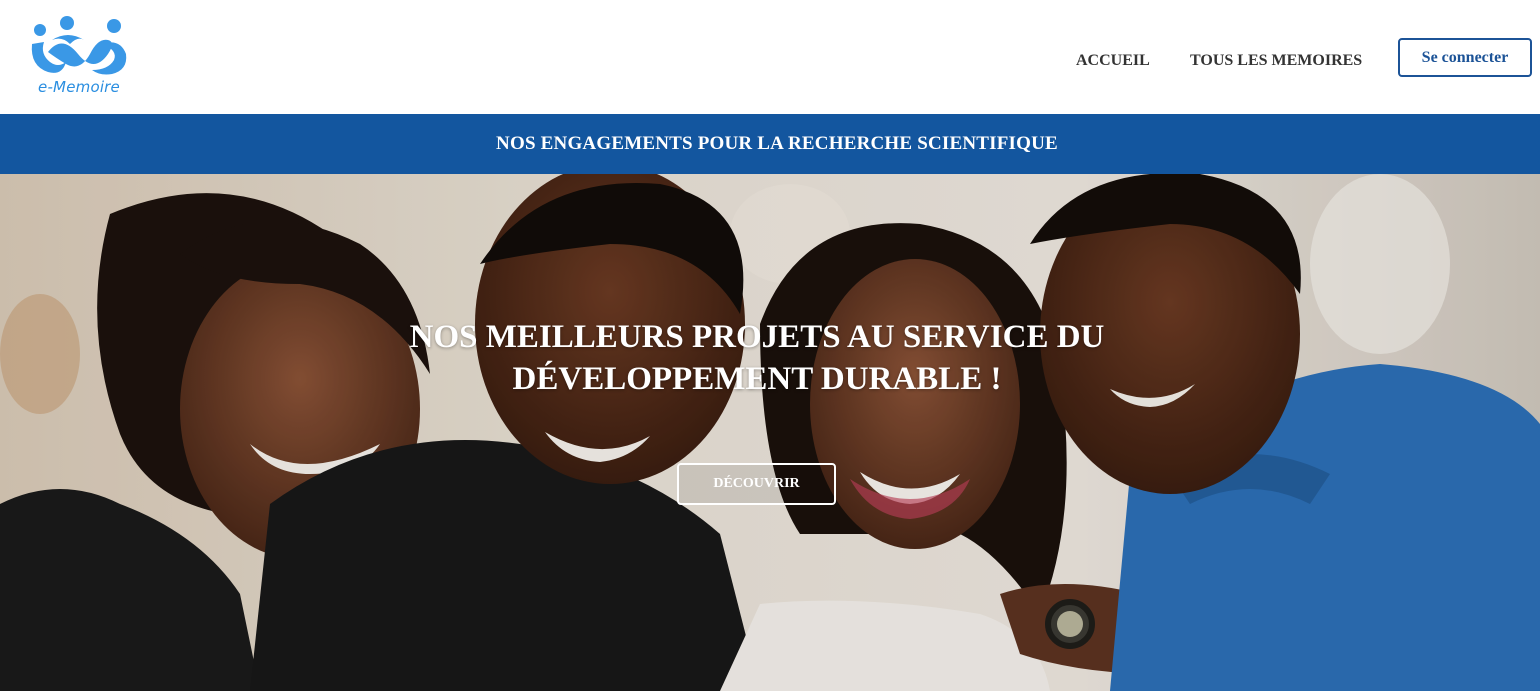 The height and width of the screenshot is (691, 1540). Describe the element at coordinates (1113, 61) in the screenshot. I see `nav-link-accueil: ACCUEIL` at that location.